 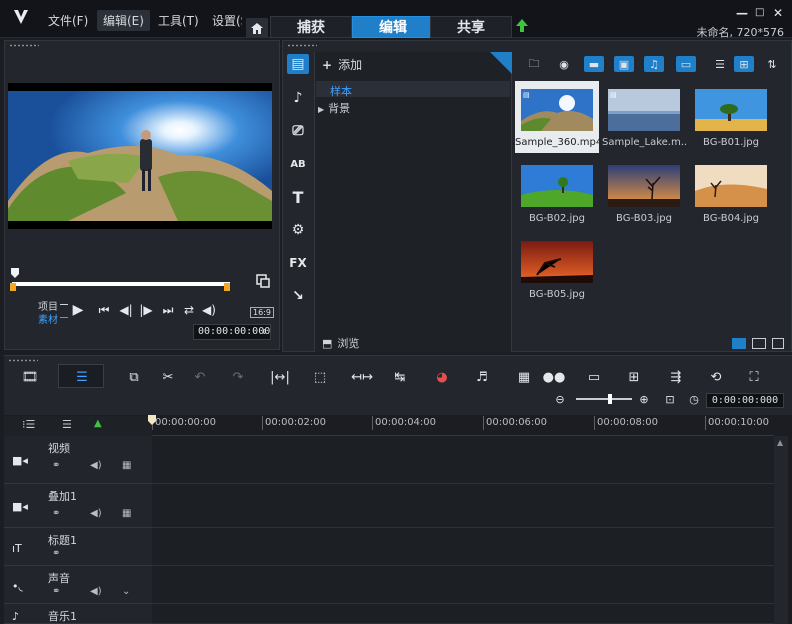 What do you see at coordinates (463, 585) in the screenshot?
I see `track-voice` at bounding box center [463, 585].